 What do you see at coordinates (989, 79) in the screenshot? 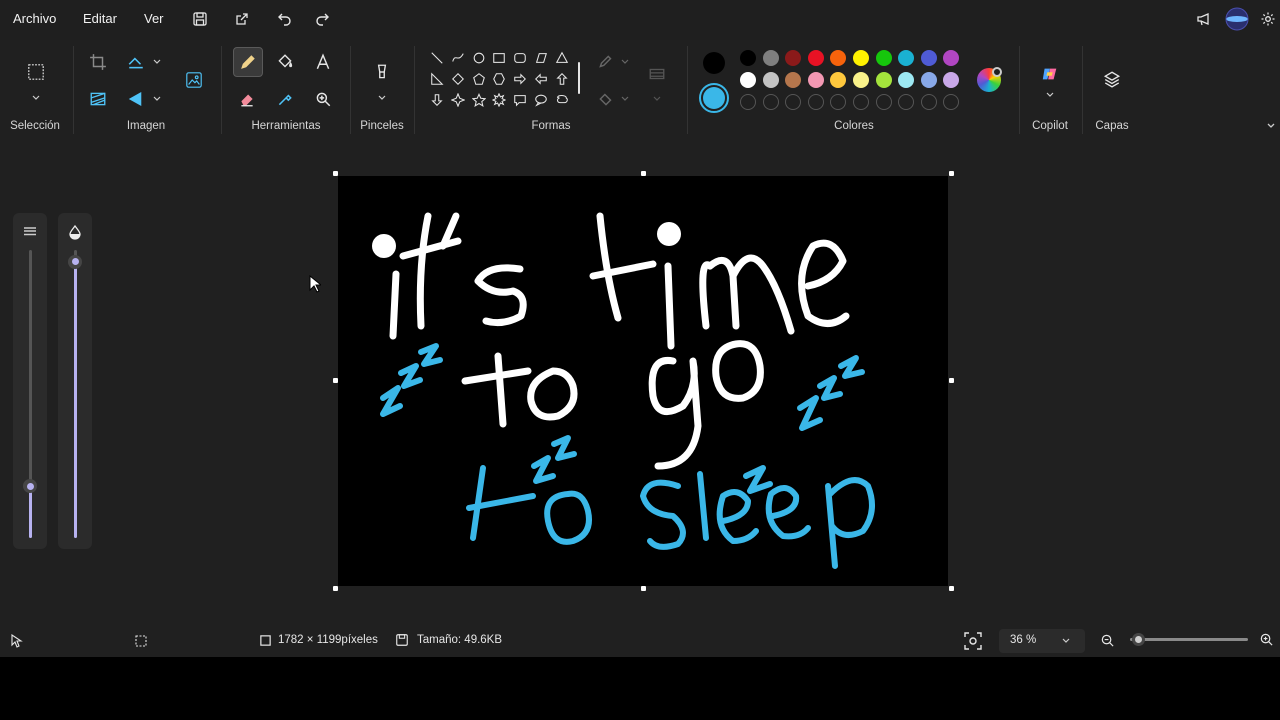
I see `color-wheel-icon` at bounding box center [989, 79].